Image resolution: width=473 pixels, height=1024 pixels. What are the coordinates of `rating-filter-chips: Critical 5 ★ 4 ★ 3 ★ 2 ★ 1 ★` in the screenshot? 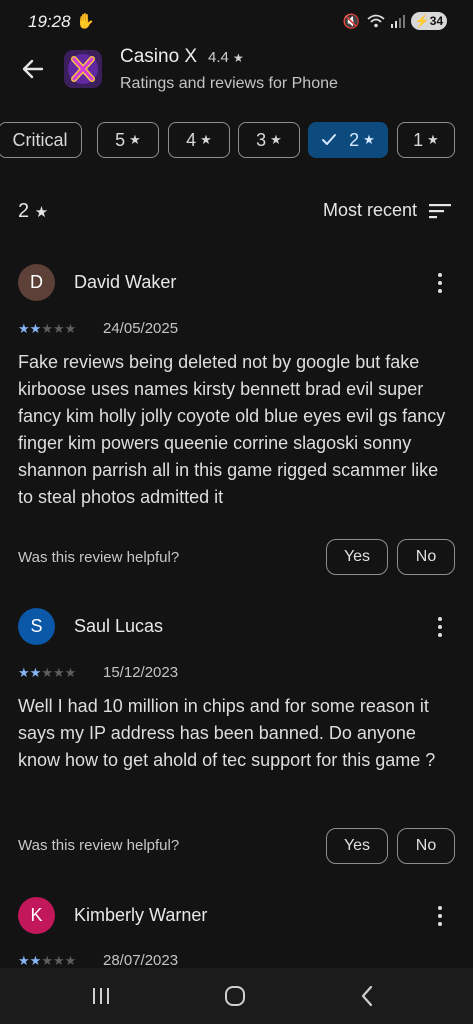 It's located at (236, 141).